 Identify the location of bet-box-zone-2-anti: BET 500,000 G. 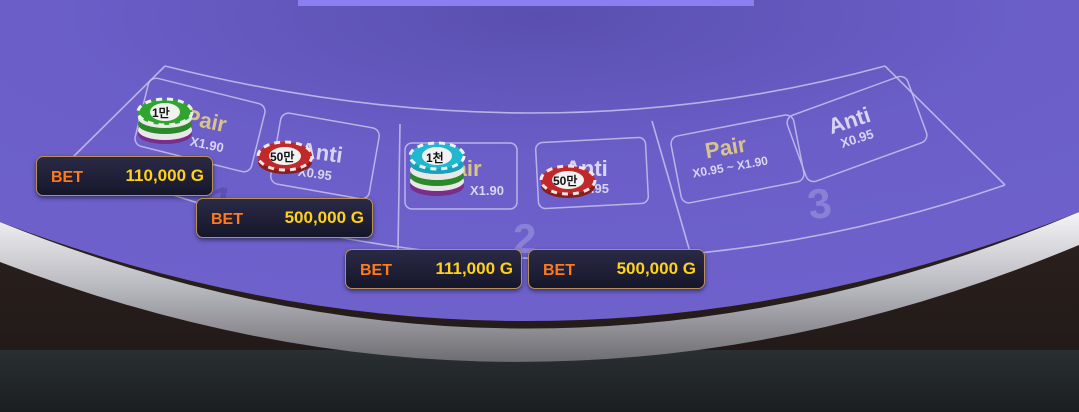
(616, 269).